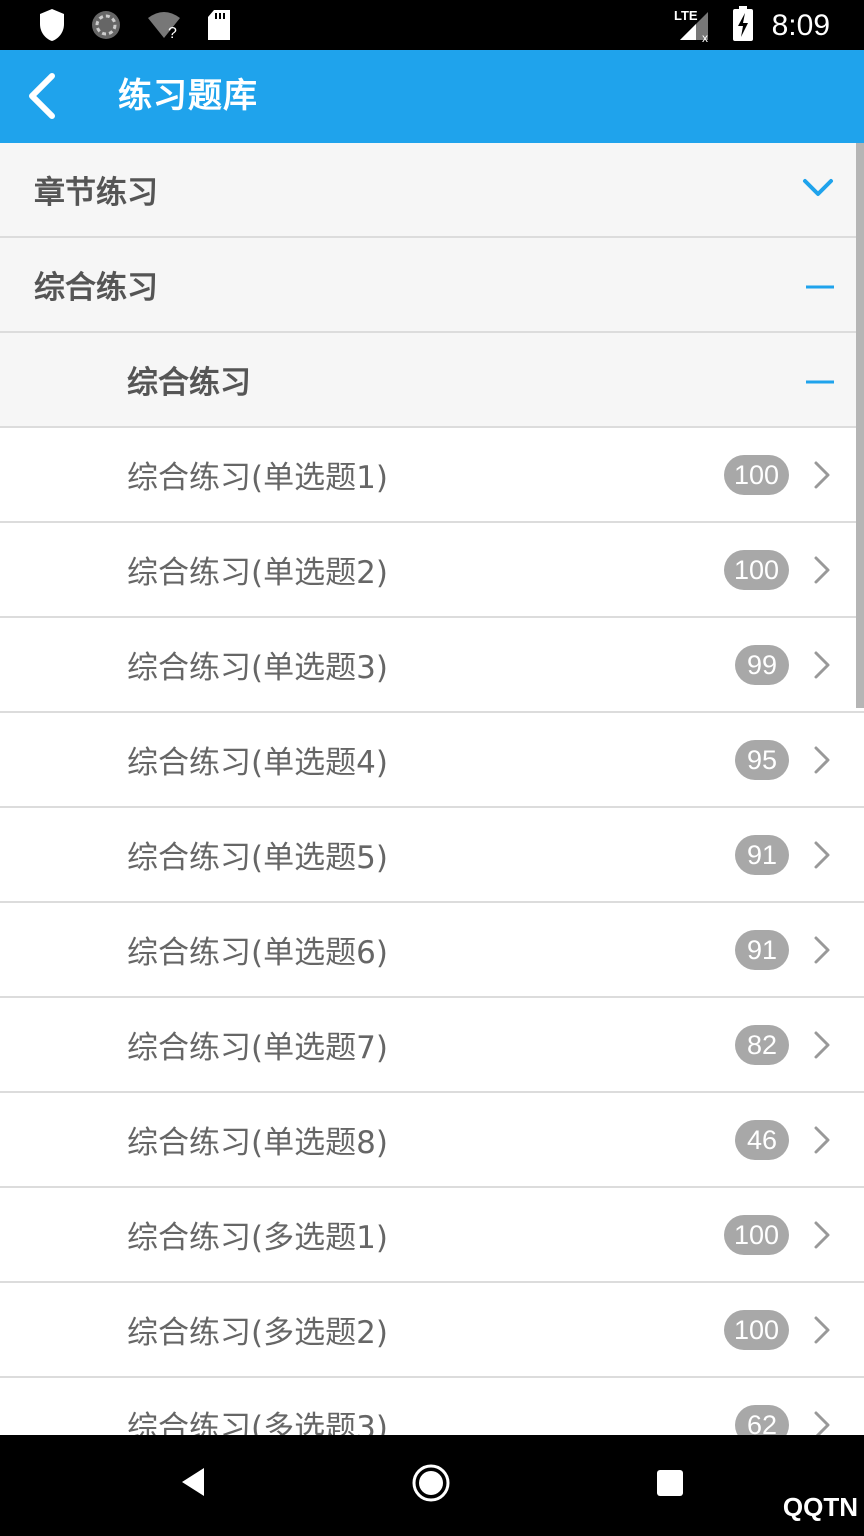  I want to click on item-label: 综合练习(单选题7), so click(257, 1048).